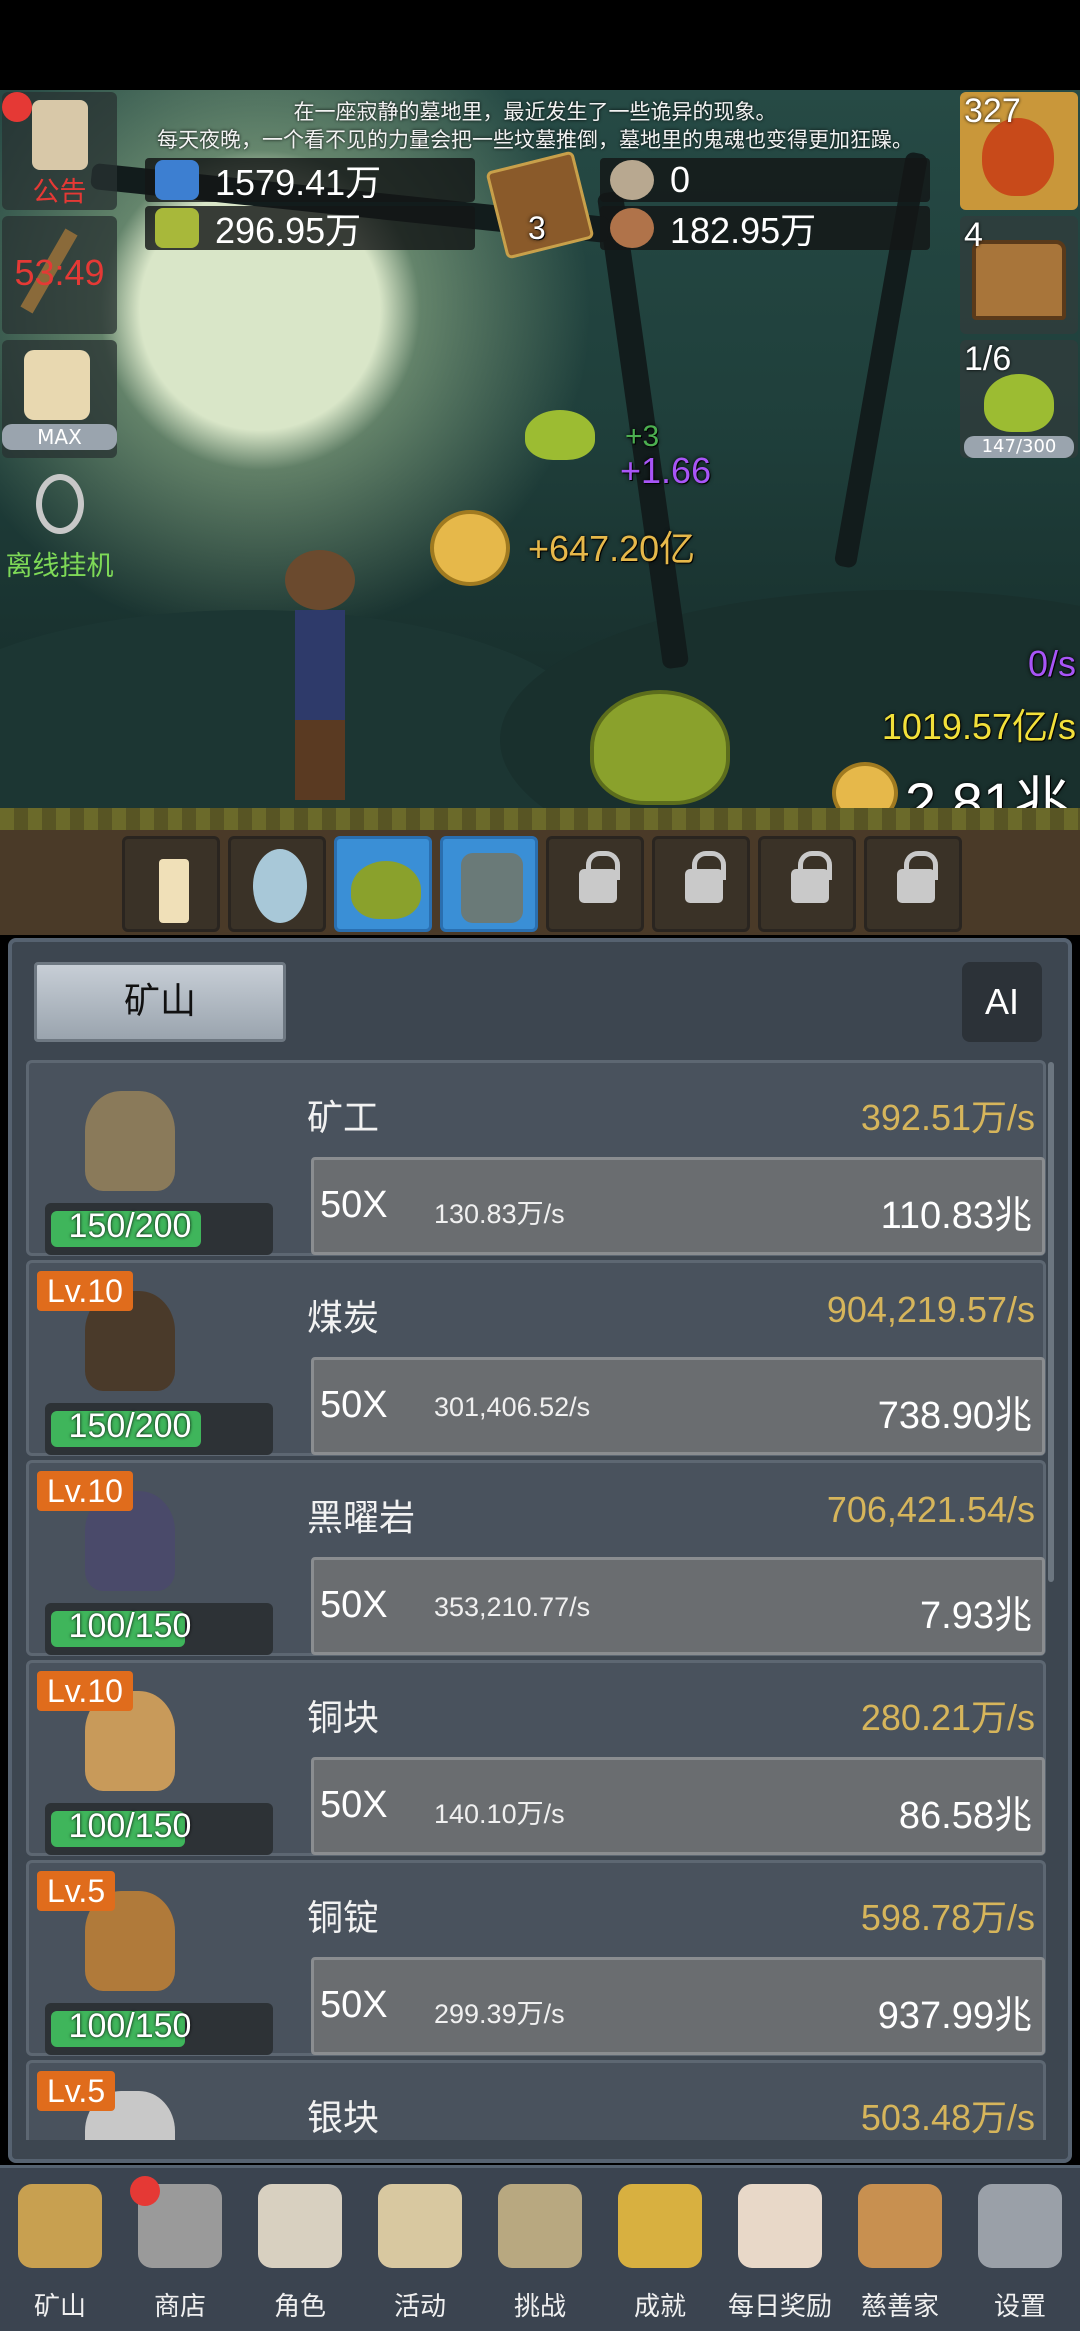  Describe the element at coordinates (76, 1891) in the screenshot. I see `level-badge: Lv.5` at that location.